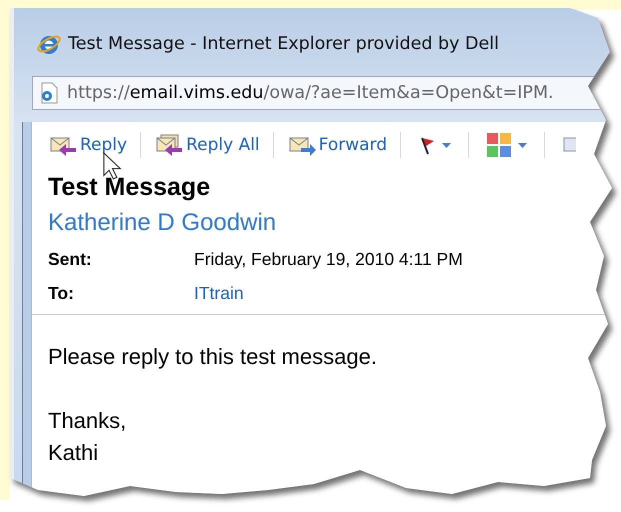 This screenshot has width=621, height=512. Describe the element at coordinates (88, 145) in the screenshot. I see `reply-button: Reply` at that location.